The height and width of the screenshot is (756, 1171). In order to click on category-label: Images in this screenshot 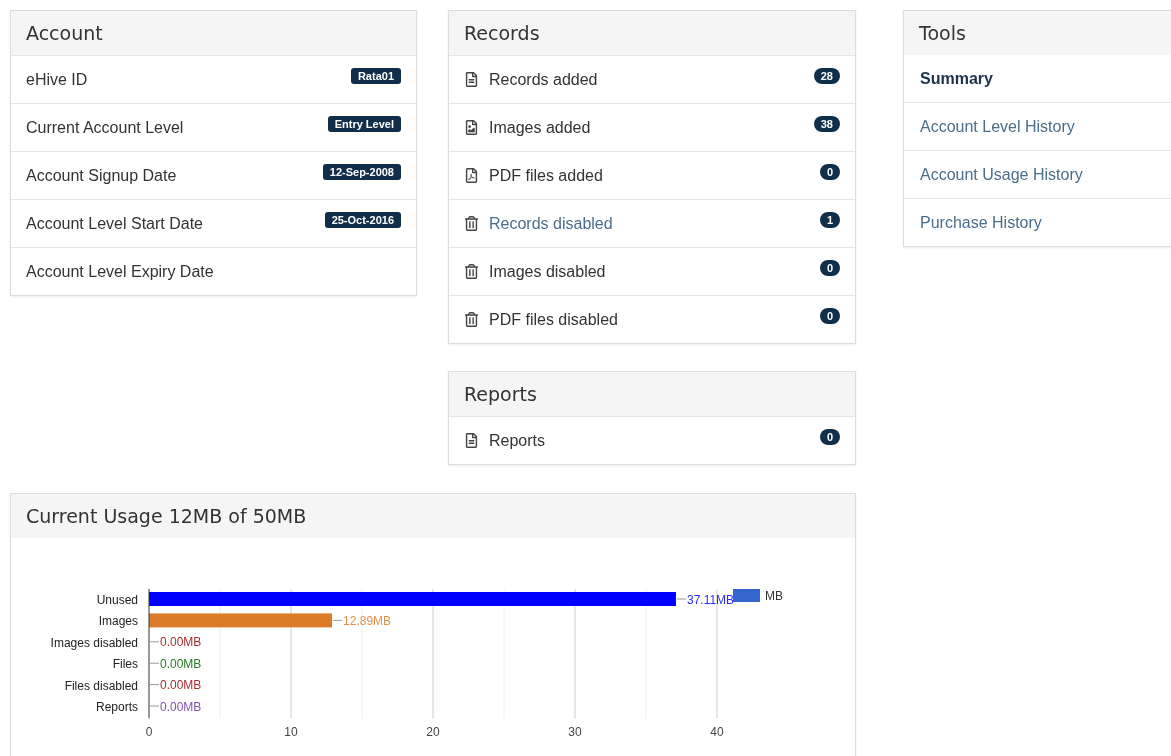, I will do `click(118, 621)`.